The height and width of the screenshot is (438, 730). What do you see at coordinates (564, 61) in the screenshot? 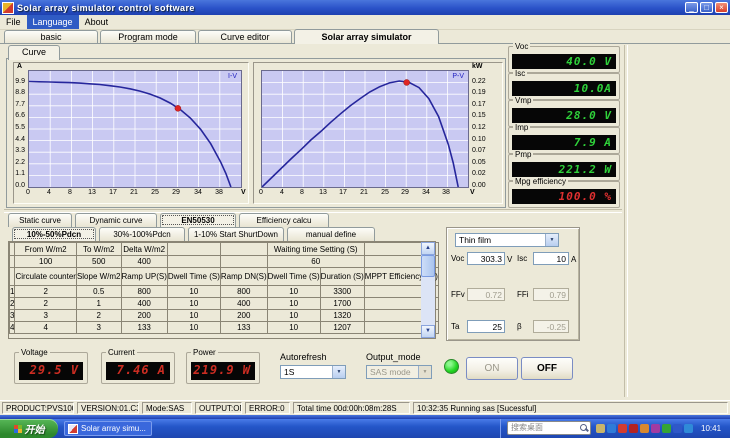
I see `led-display: 40.0 V` at bounding box center [564, 61].